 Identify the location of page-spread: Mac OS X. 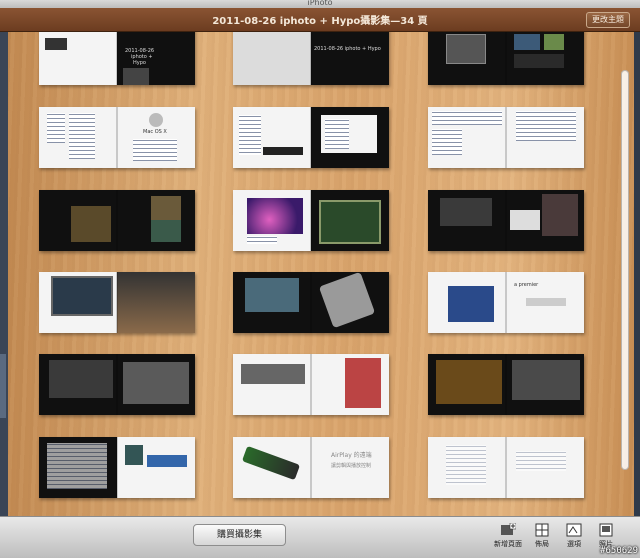
(117, 137).